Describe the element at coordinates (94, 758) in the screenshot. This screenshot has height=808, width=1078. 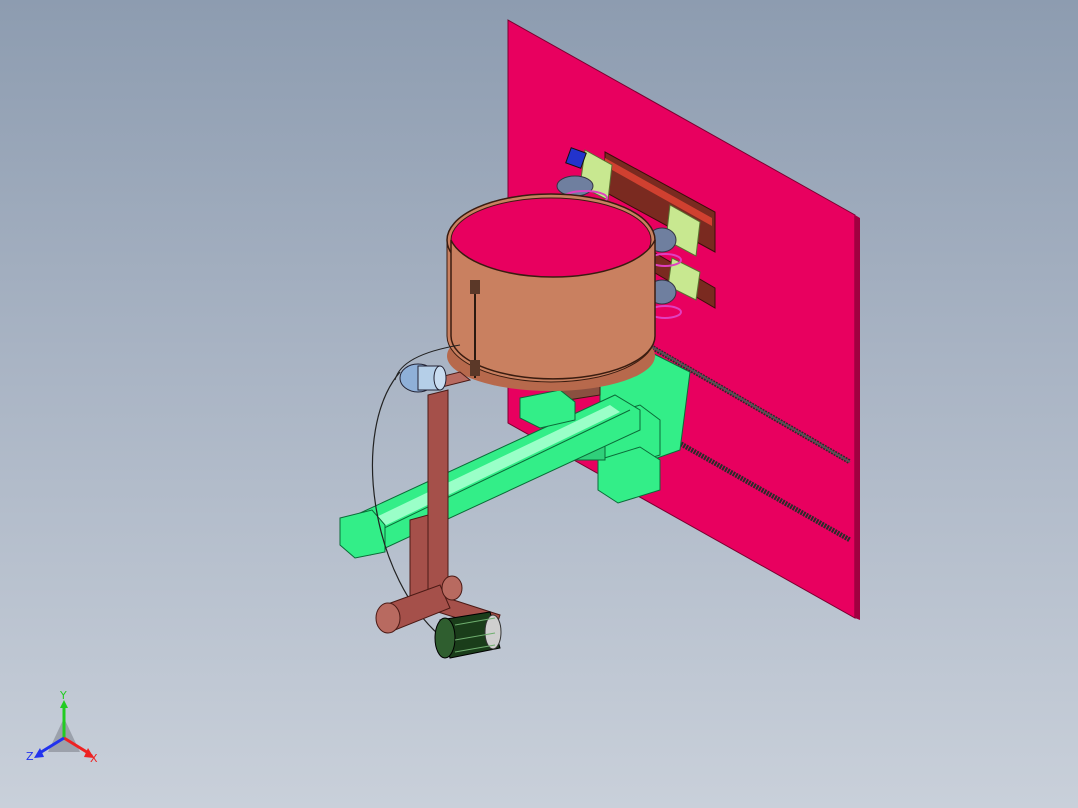
I see `x-axis-label: X` at that location.